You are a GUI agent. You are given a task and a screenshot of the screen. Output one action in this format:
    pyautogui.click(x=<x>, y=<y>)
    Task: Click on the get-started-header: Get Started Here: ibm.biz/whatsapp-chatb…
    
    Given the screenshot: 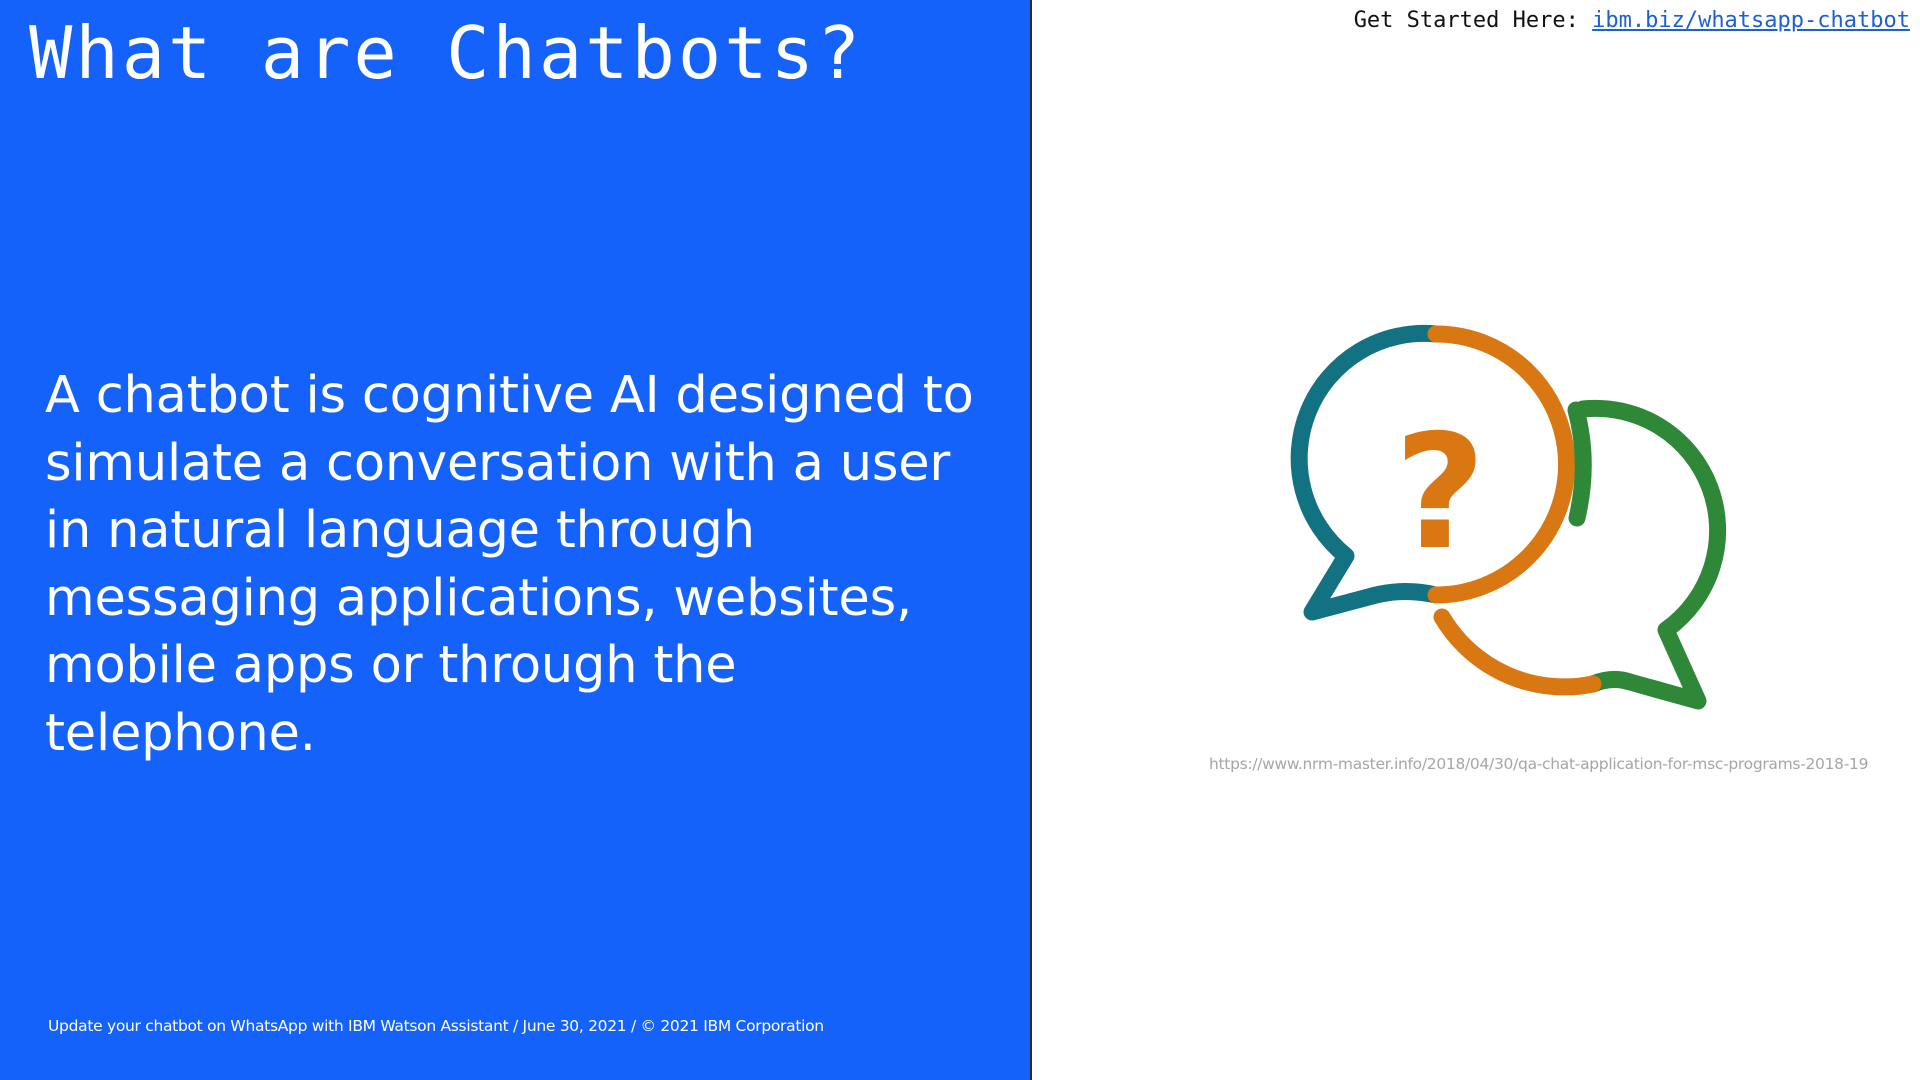 What is the action you would take?
    pyautogui.click(x=1632, y=21)
    